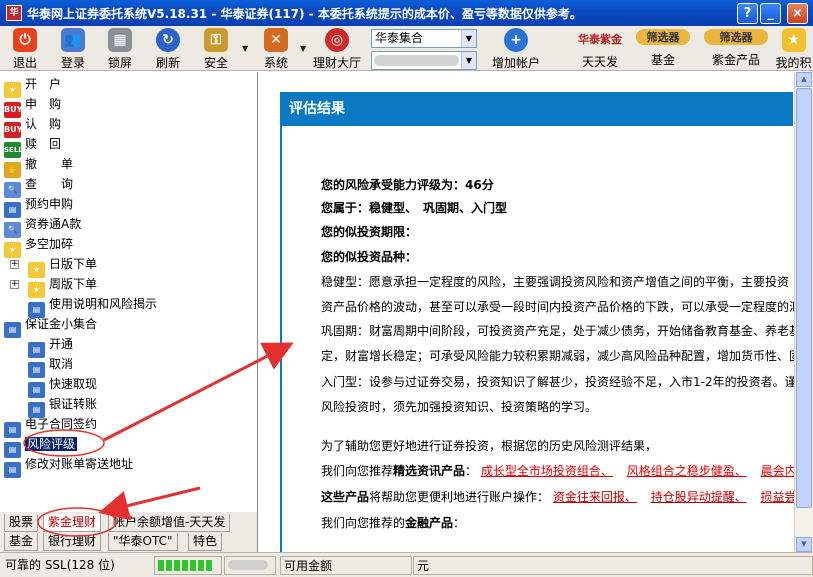 The image size is (813, 577). I want to click on lock-label: 锁屏, so click(119, 63).